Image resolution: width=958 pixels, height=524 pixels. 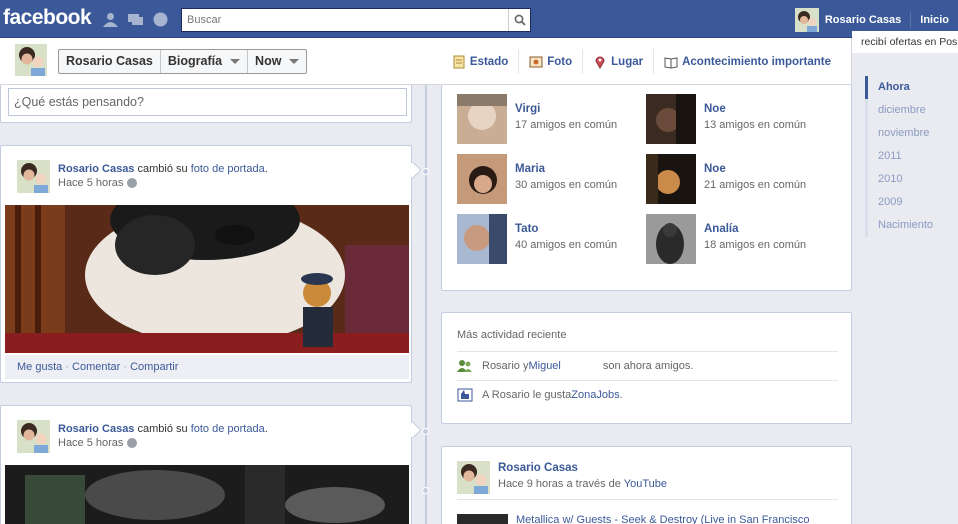 I want to click on activity-row: Rosario y Miguel son ahora amigos., so click(x=647, y=365).